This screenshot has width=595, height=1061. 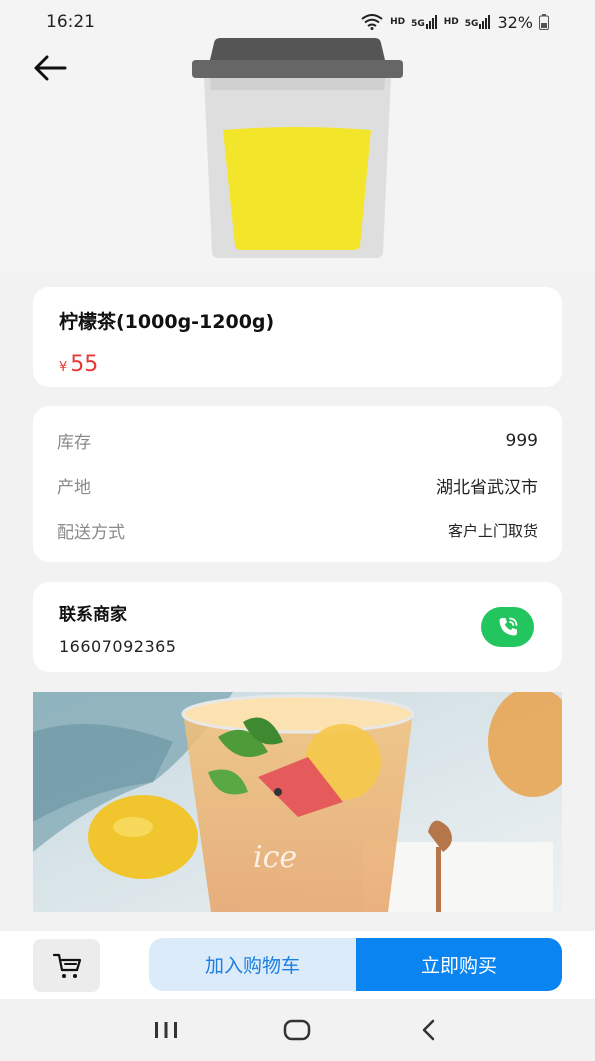 What do you see at coordinates (297, 148) in the screenshot?
I see `drink-cup-image` at bounding box center [297, 148].